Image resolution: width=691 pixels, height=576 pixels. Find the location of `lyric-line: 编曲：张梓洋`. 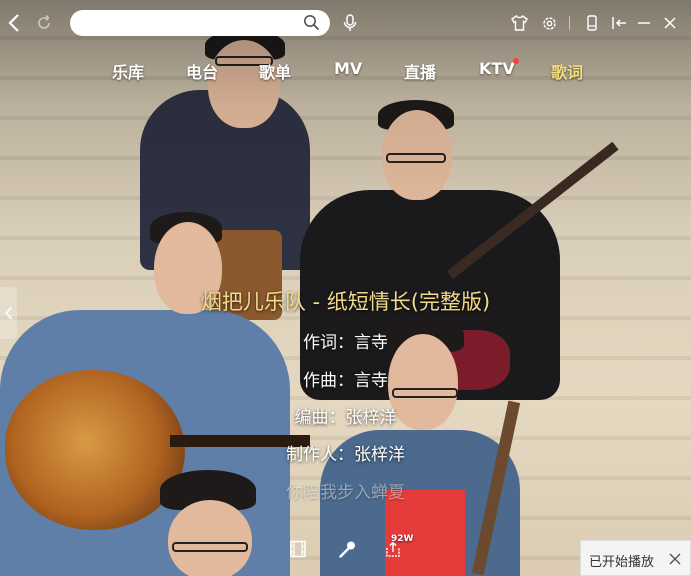

lyric-line: 编曲：张梓洋 is located at coordinates (345, 418).